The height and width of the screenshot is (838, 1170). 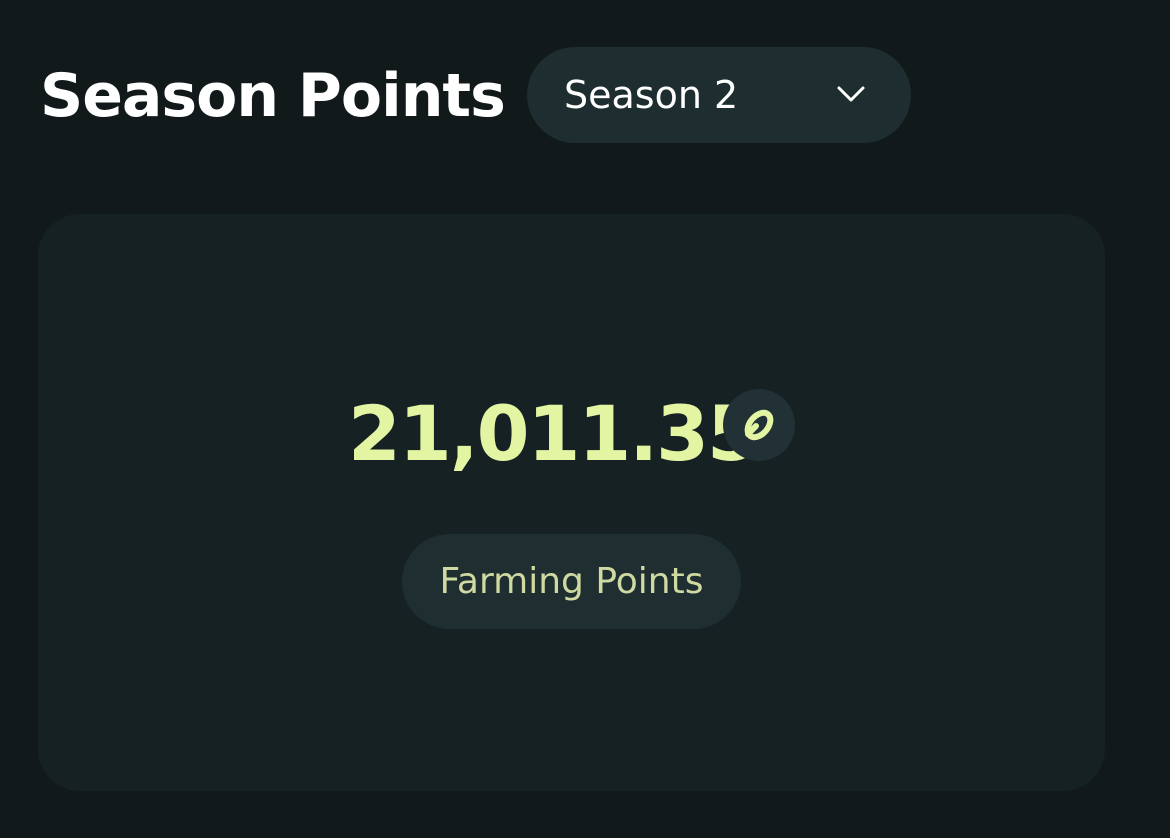 What do you see at coordinates (851, 94) in the screenshot?
I see `chevron-down-icon` at bounding box center [851, 94].